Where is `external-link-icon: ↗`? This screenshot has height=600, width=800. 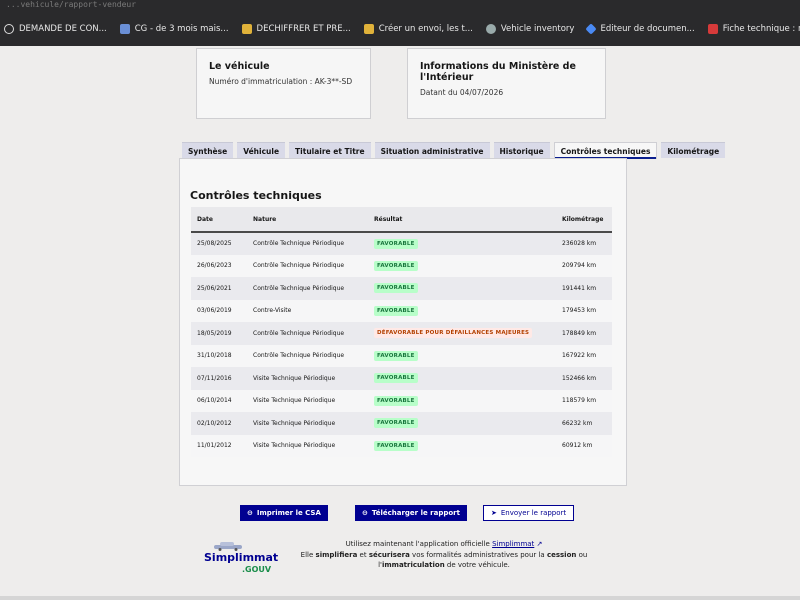
external-link-icon: ↗ is located at coordinates (539, 544).